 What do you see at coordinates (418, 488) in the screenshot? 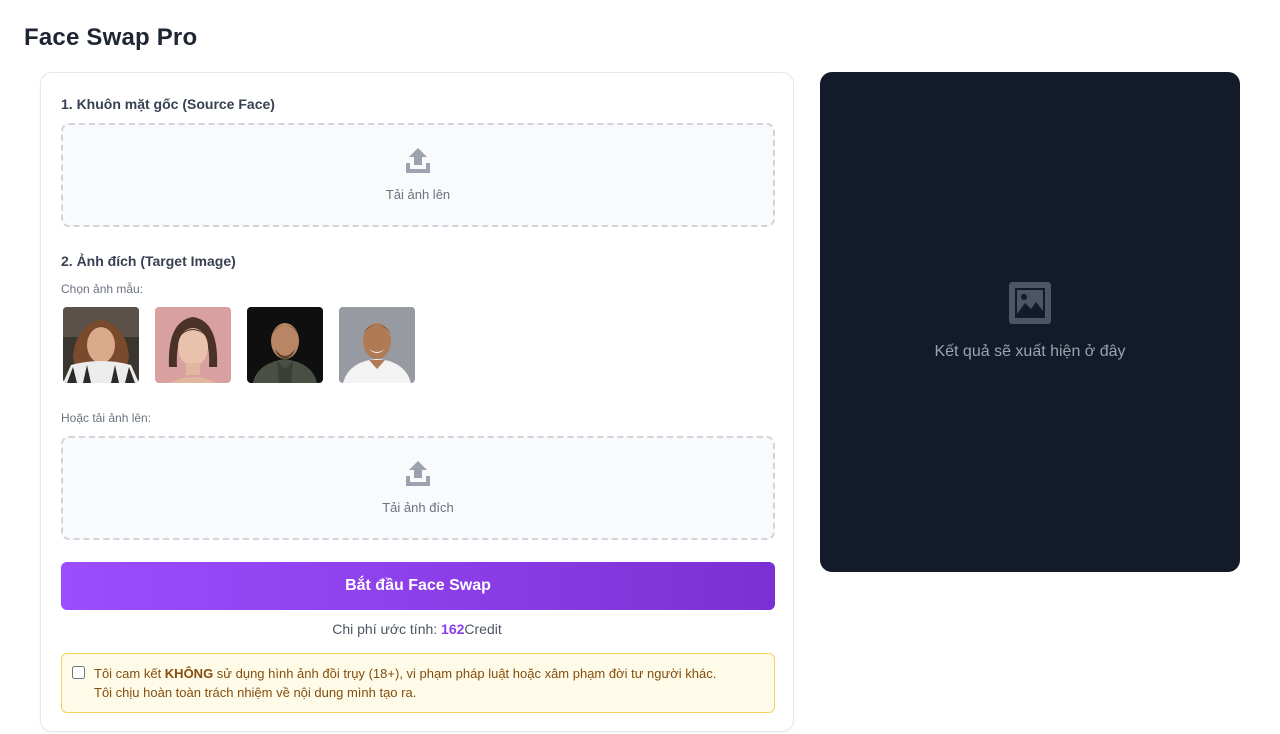
I see `target-image-dropzone: Tải ảnh đích` at bounding box center [418, 488].